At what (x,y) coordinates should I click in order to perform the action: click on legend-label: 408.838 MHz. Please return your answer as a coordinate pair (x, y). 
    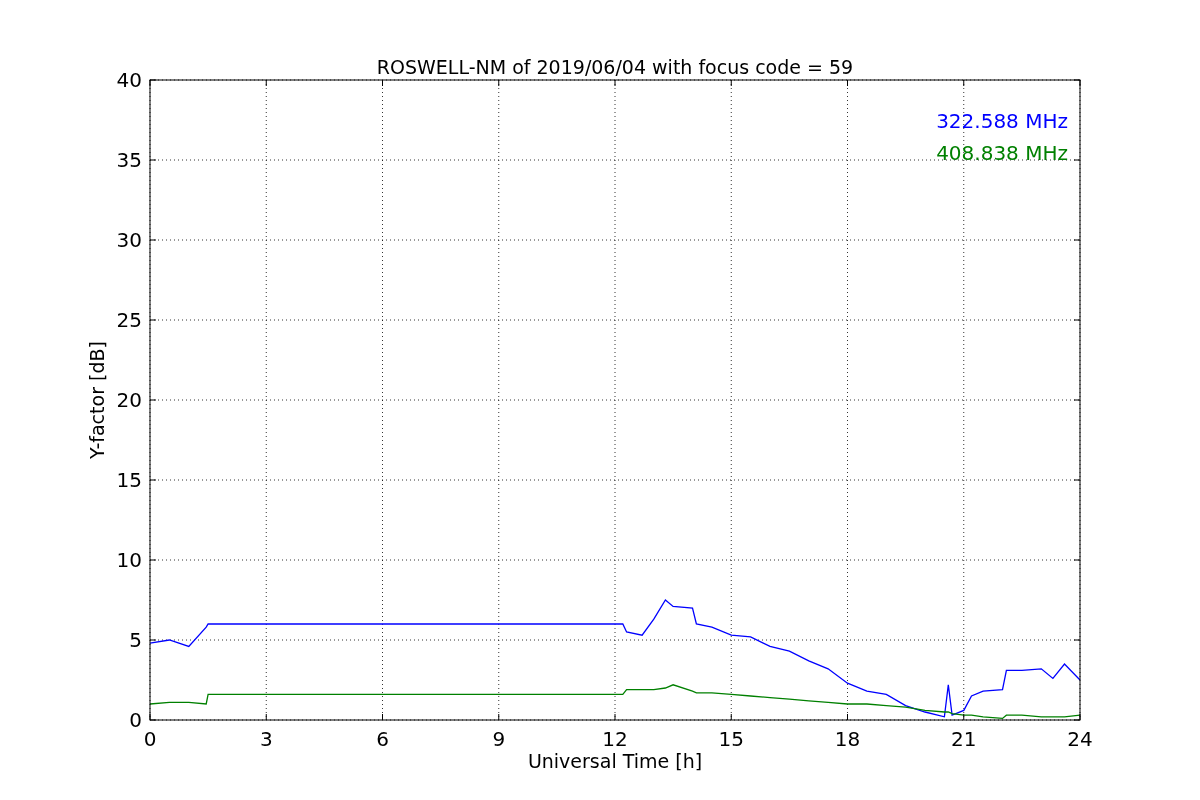
    Looking at the image, I should click on (1002, 153).